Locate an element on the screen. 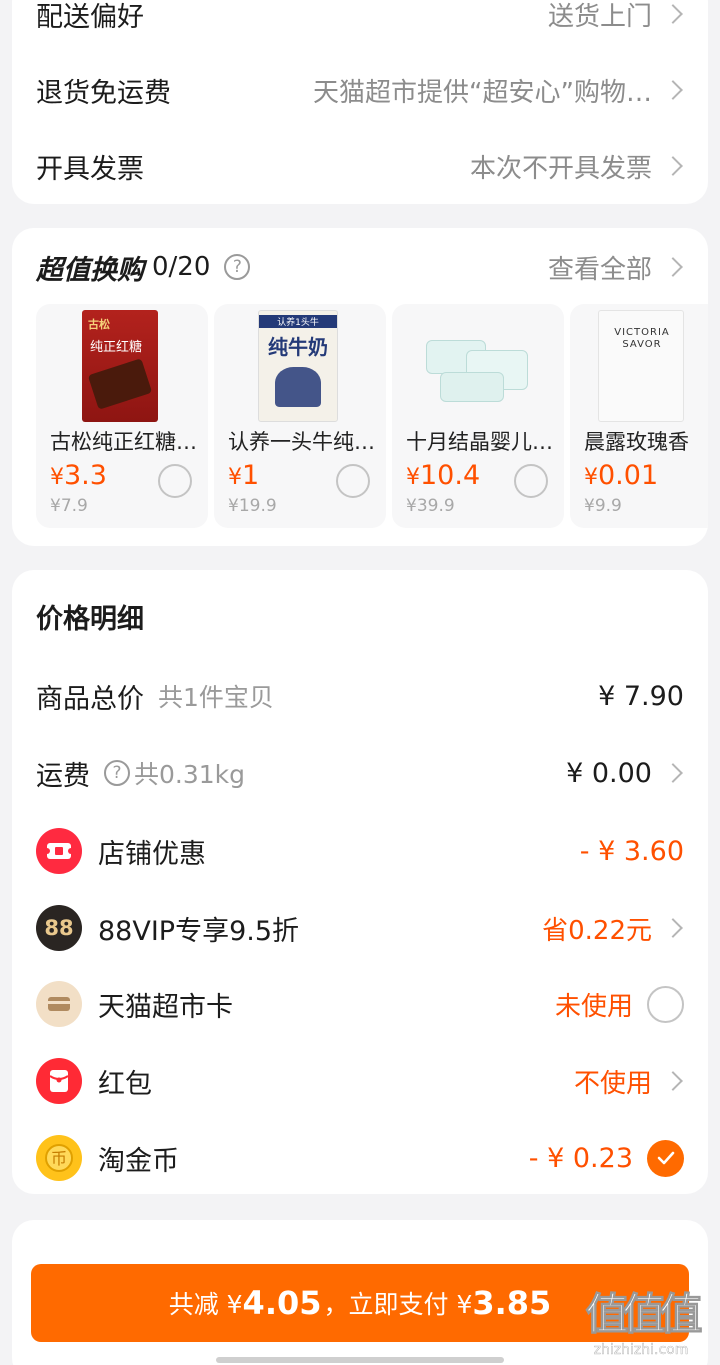 This screenshot has width=720, height=1365. swap-product-3: 十月结晶婴儿… ¥10.4 ¥39.9 is located at coordinates (478, 416).